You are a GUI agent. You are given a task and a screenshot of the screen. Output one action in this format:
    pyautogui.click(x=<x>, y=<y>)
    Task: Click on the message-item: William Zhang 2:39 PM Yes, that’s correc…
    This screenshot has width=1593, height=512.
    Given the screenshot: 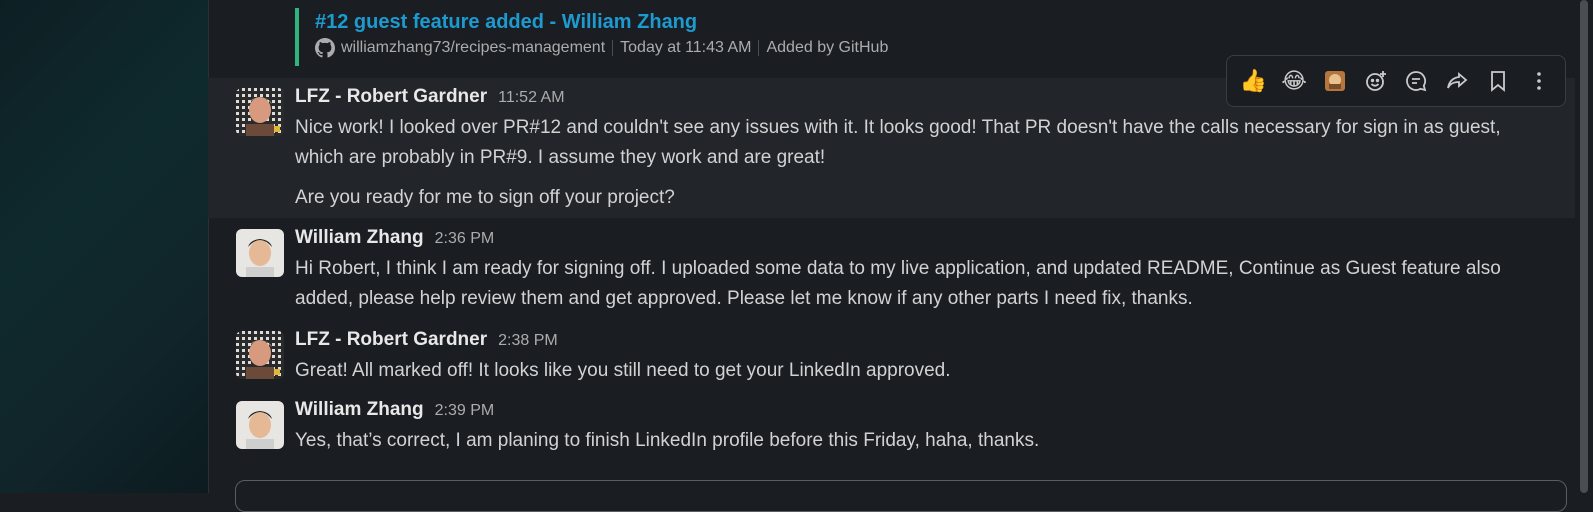 What is the action you would take?
    pyautogui.click(x=891, y=426)
    